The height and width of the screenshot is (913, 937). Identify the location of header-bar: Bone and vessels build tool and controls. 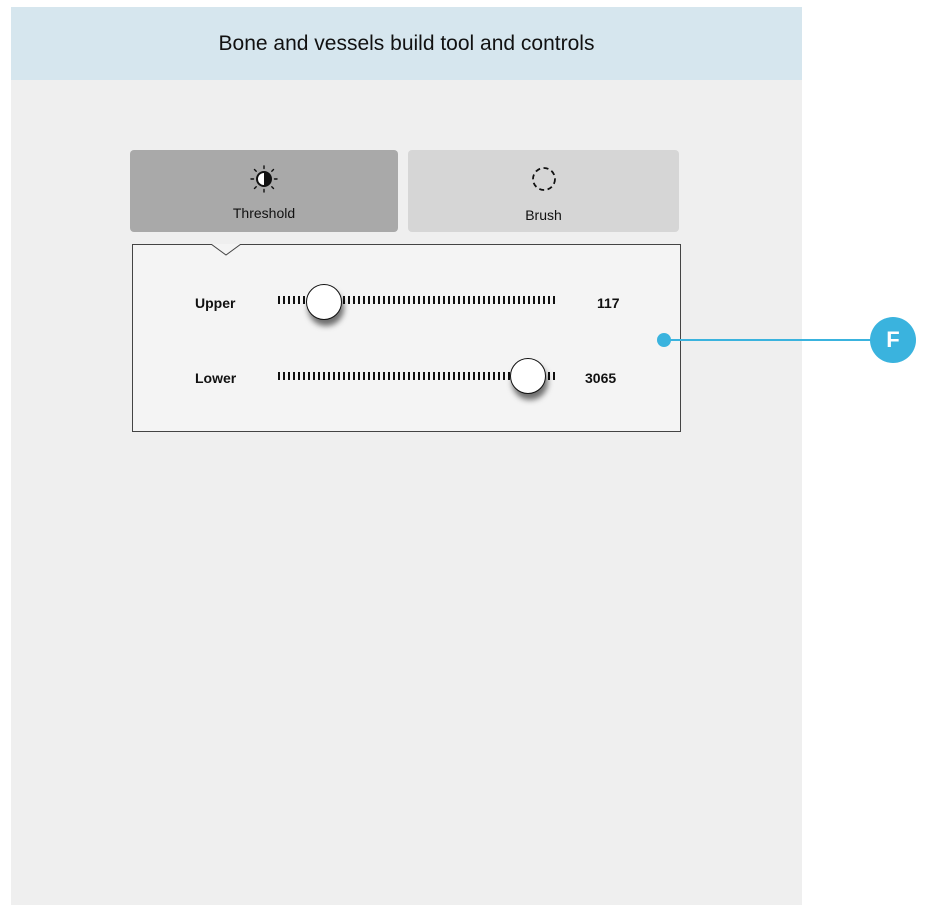
(406, 43).